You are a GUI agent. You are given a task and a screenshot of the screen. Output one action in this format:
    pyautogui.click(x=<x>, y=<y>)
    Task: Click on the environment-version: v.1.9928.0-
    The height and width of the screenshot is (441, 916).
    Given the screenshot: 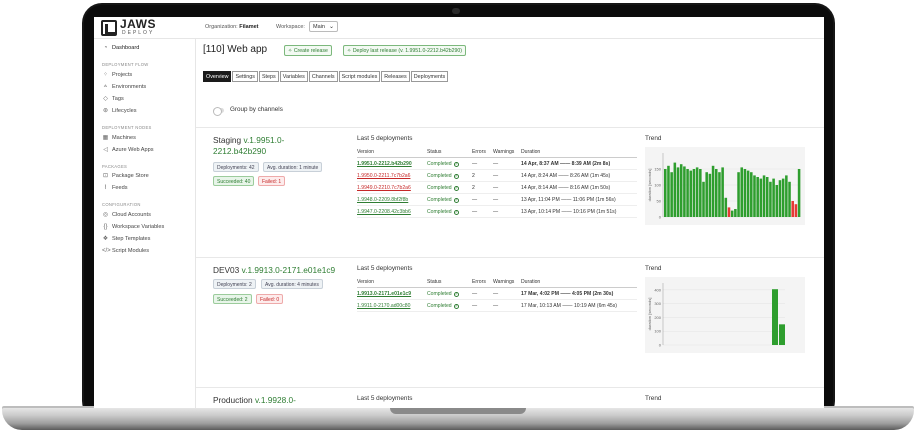 What is the action you would take?
    pyautogui.click(x=275, y=400)
    